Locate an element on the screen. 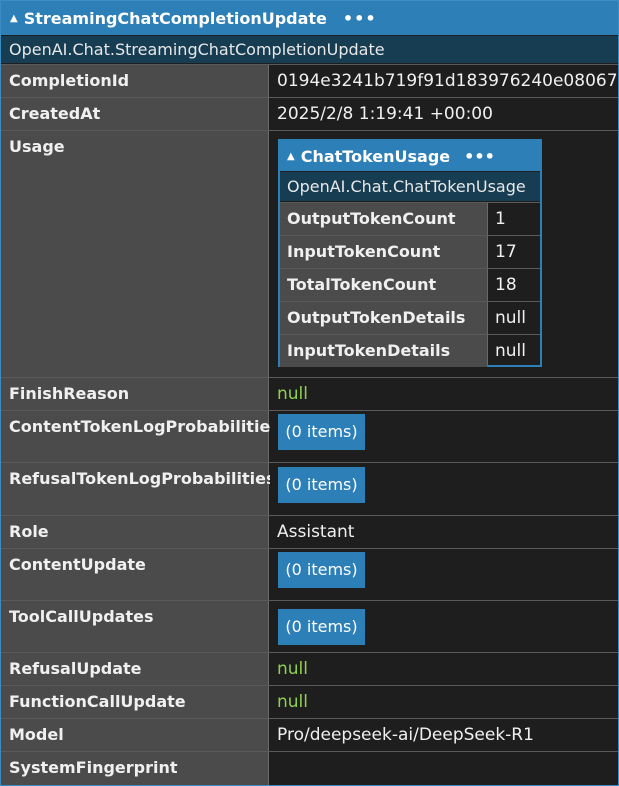 The image size is (619, 786). row-role: Role Assistant is located at coordinates (309, 531).